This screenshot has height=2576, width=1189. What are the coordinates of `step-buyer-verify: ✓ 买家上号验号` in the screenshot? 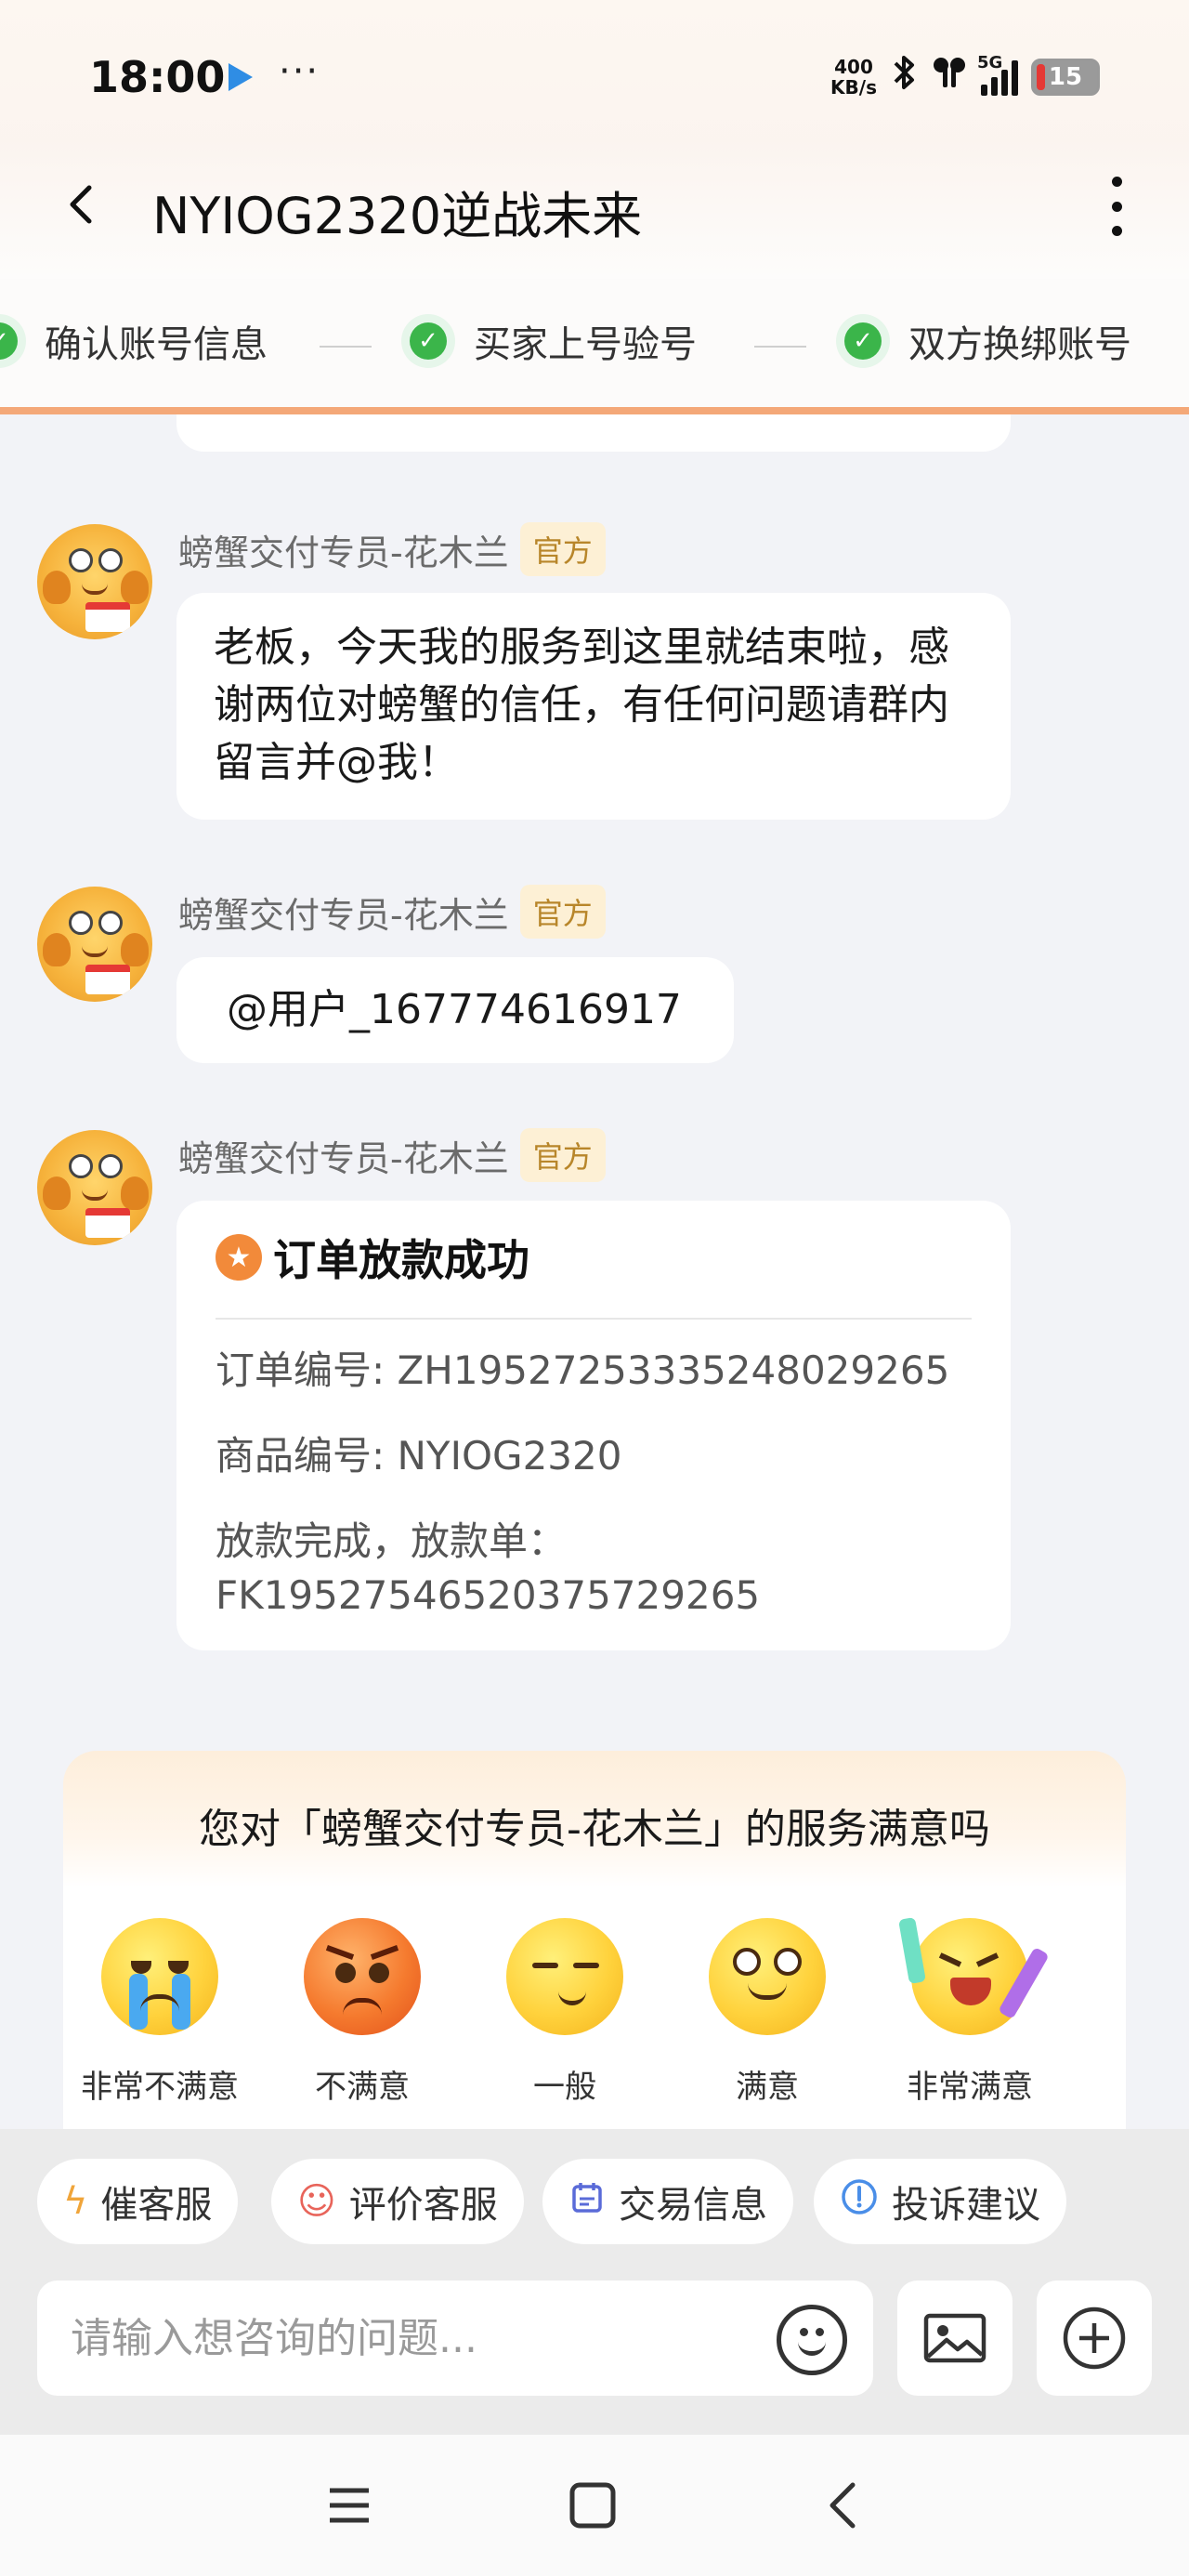 It's located at (549, 341).